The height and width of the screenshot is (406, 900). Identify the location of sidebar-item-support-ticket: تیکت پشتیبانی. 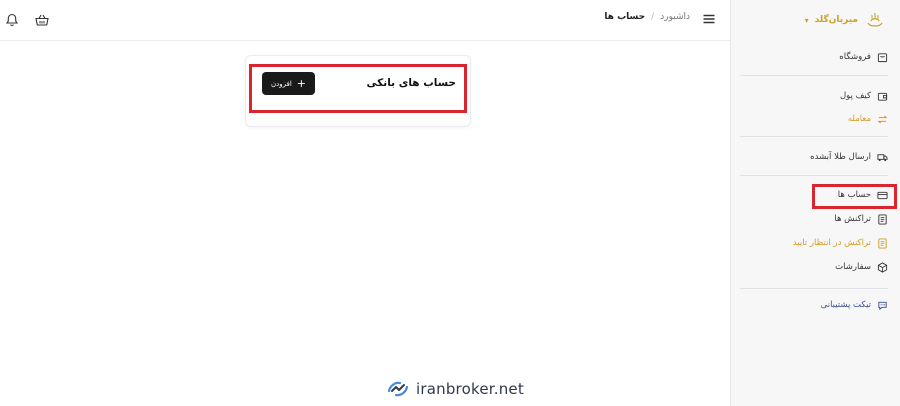
(854, 305).